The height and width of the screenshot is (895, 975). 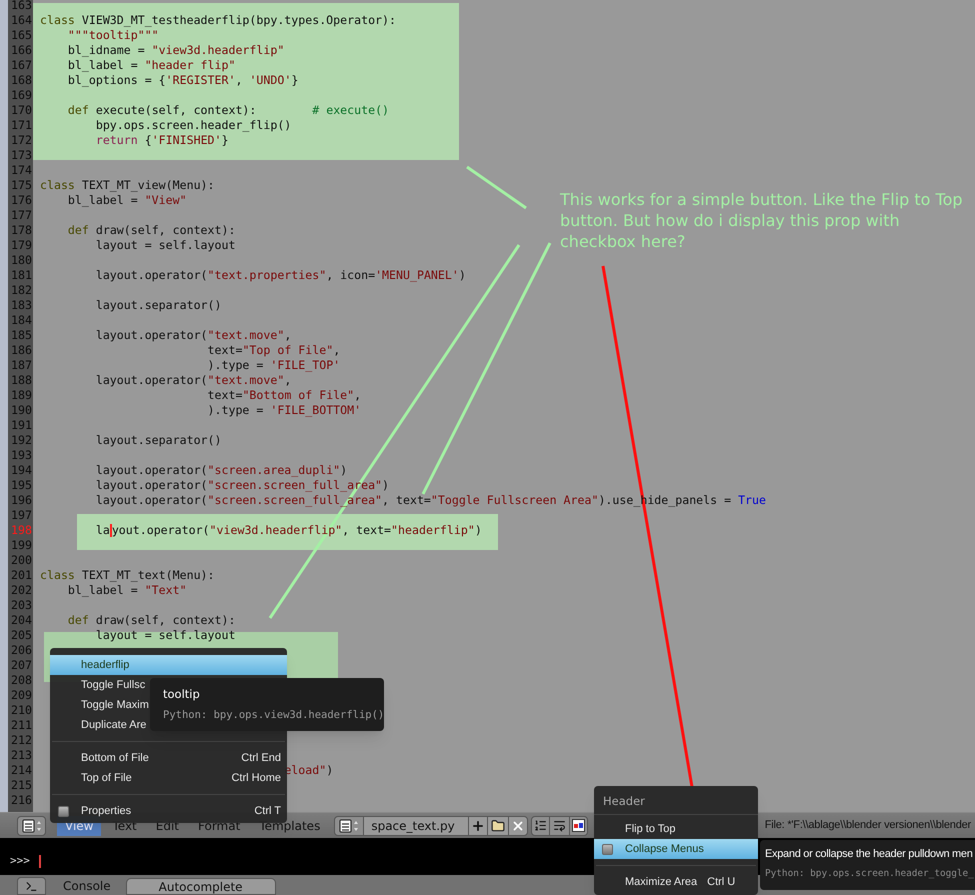 What do you see at coordinates (21, 770) in the screenshot?
I see `line-number: 214` at bounding box center [21, 770].